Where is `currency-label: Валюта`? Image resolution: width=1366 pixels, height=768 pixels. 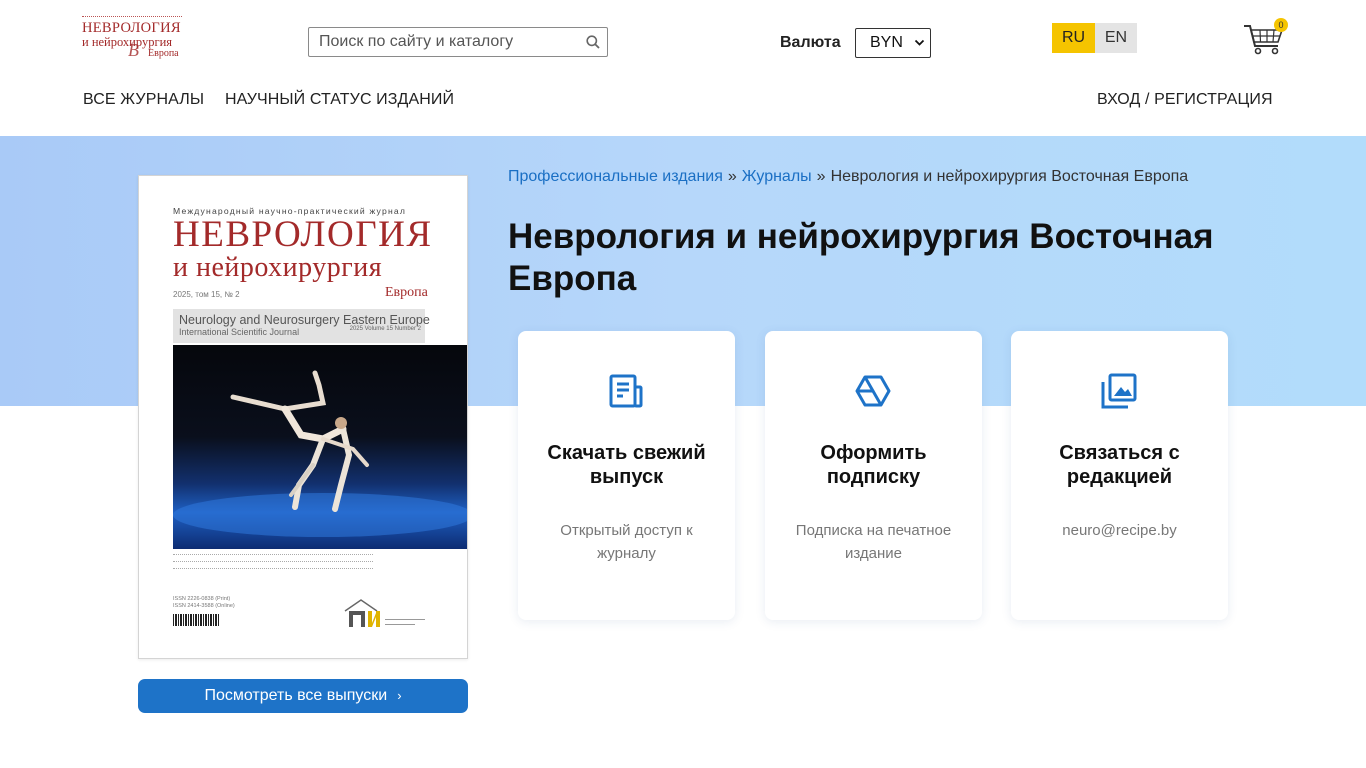
currency-label: Валюта is located at coordinates (810, 42).